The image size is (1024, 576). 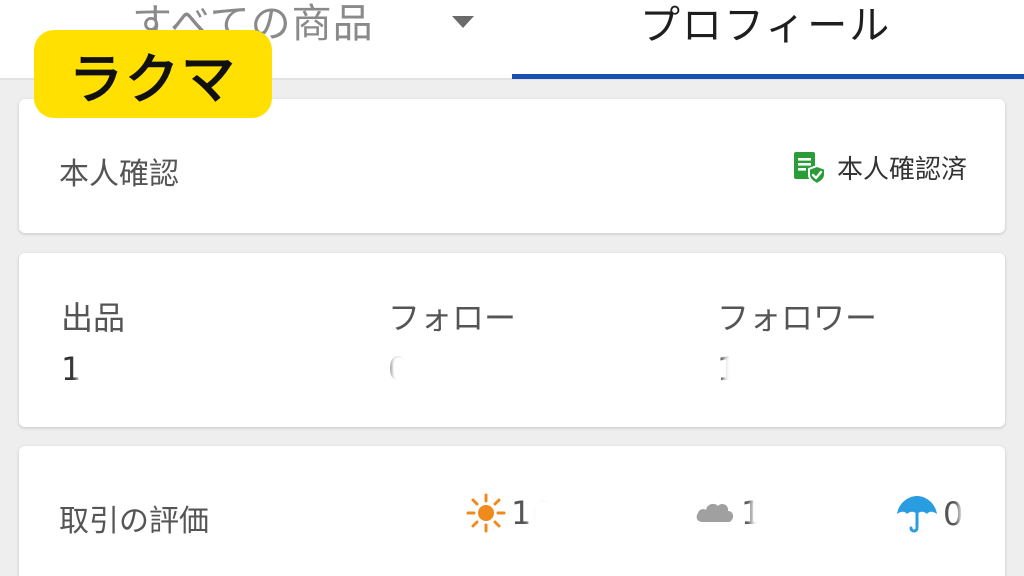 What do you see at coordinates (463, 22) in the screenshot?
I see `dropdown-caret-icon` at bounding box center [463, 22].